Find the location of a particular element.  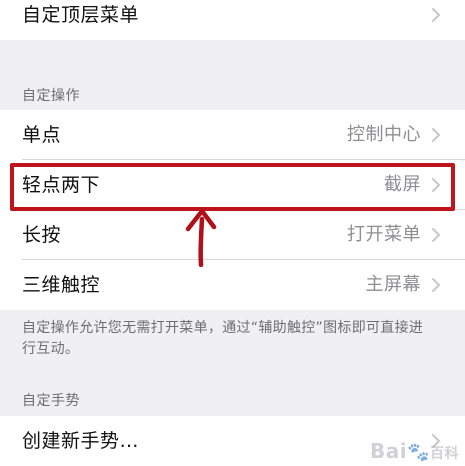

row-label: 三维触控 is located at coordinates (61, 285).